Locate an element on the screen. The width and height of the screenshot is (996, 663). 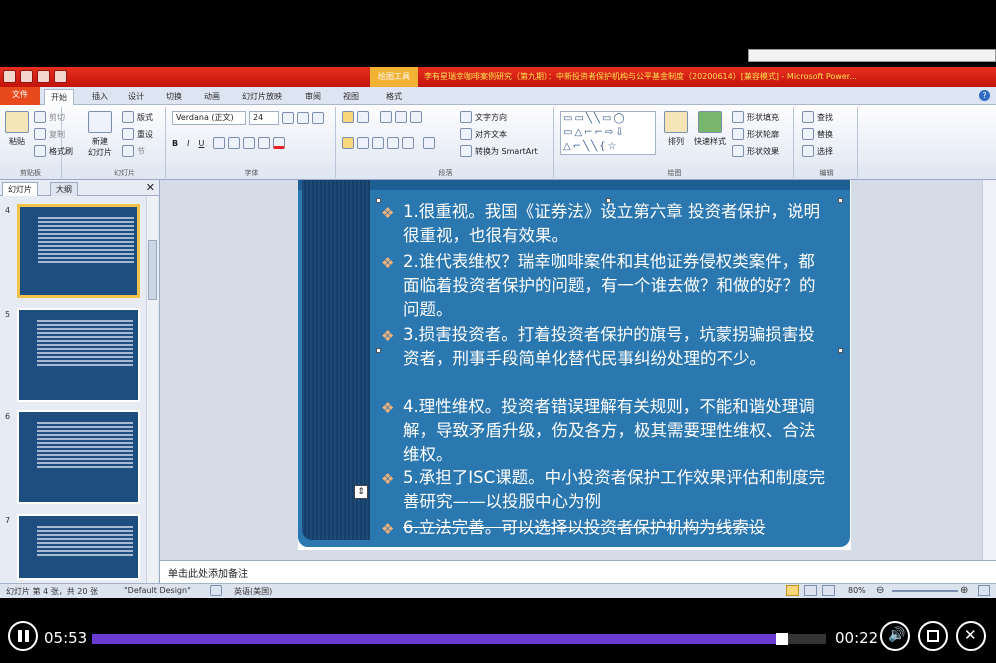
reading-view-icon is located at coordinates (828, 590).